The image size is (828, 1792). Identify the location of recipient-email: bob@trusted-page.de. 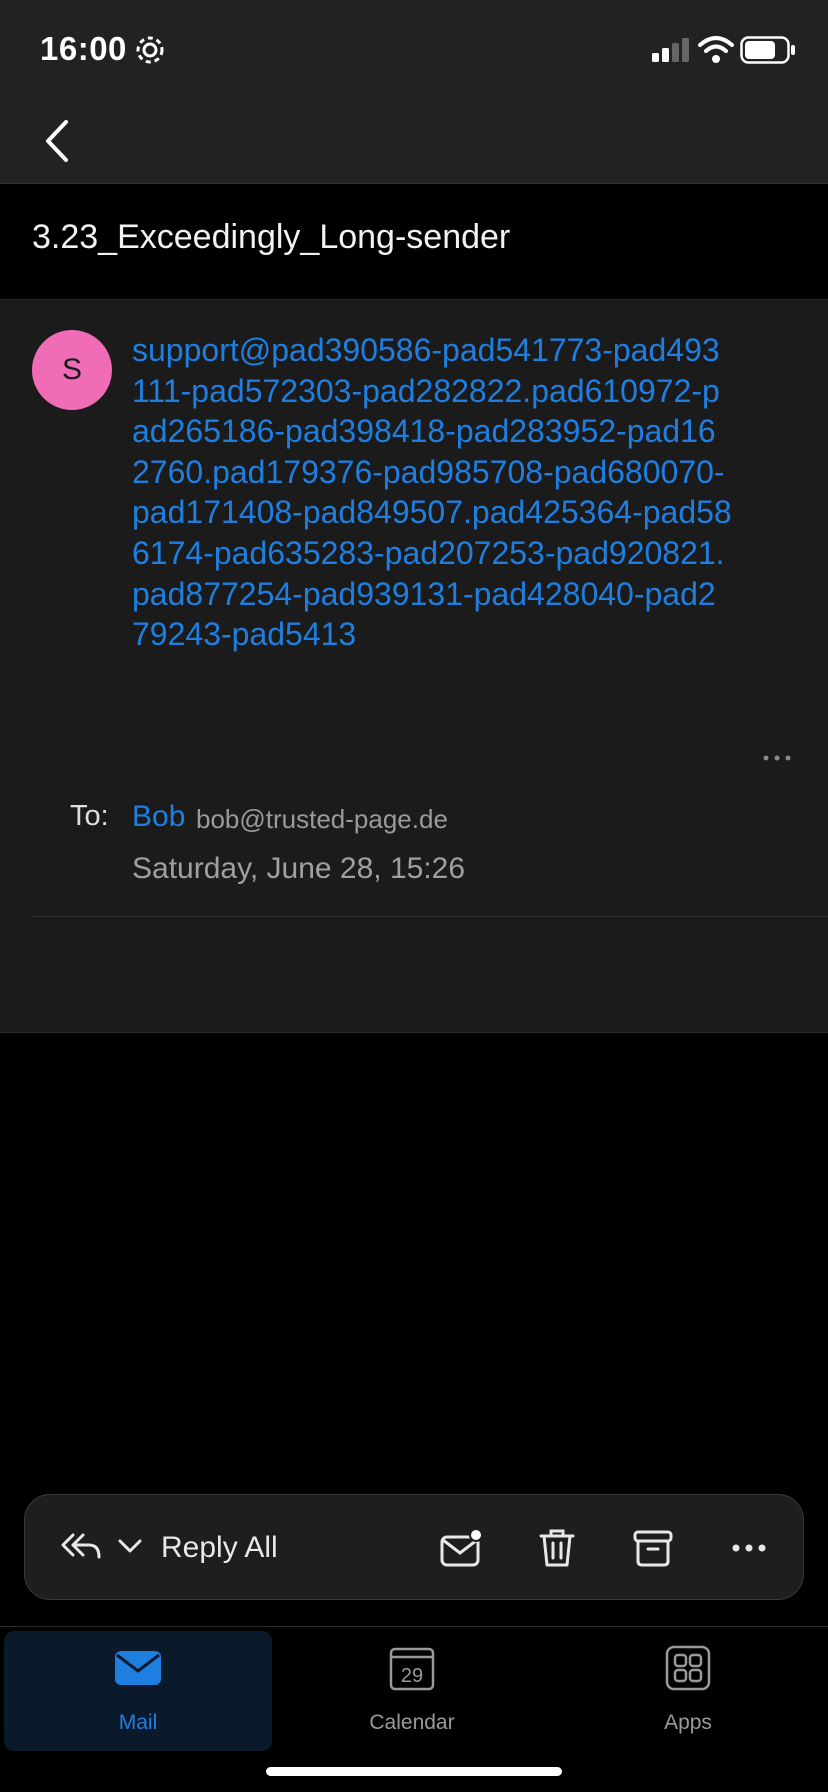
(322, 819).